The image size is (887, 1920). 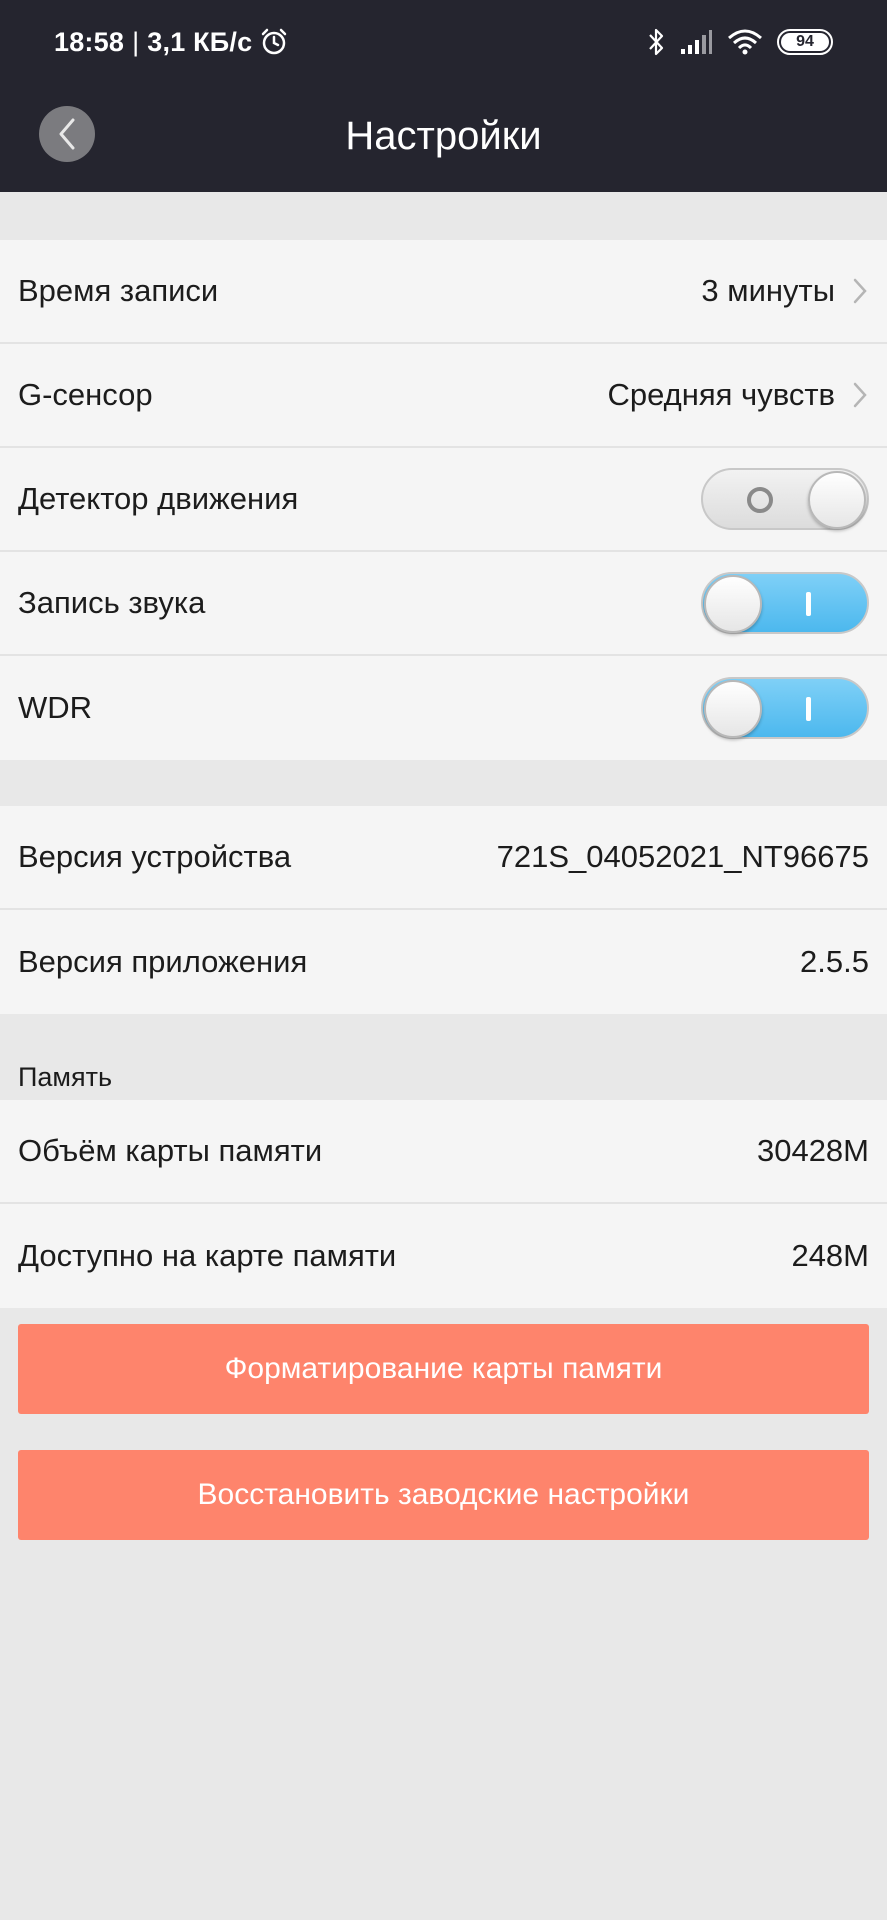 I want to click on factory-reset-button: Восстановить заводские настройки, so click(x=443, y=1495).